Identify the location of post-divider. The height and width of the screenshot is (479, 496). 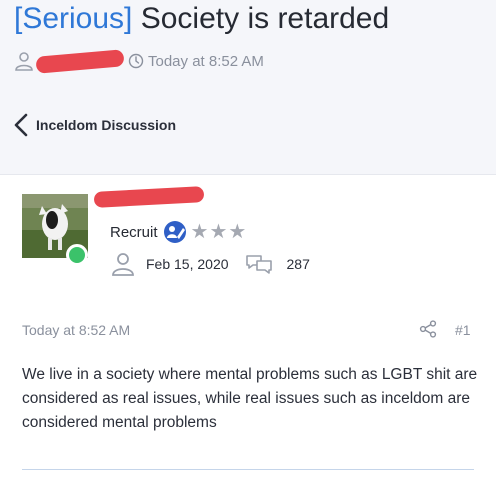
(248, 469).